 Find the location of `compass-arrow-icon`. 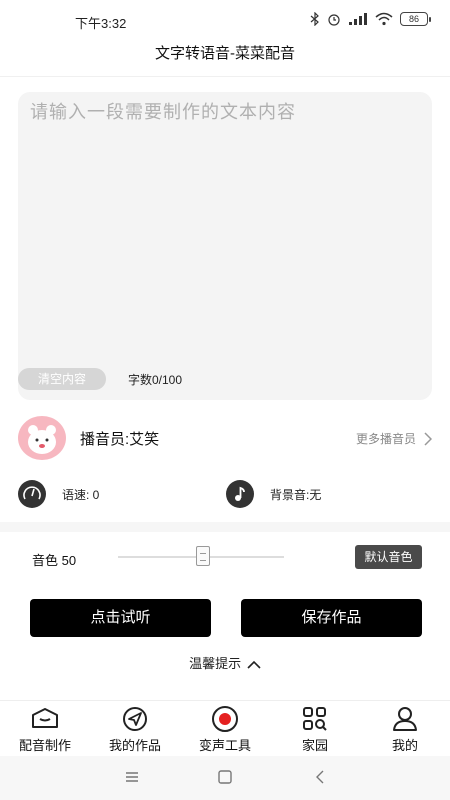

compass-arrow-icon is located at coordinates (135, 719).